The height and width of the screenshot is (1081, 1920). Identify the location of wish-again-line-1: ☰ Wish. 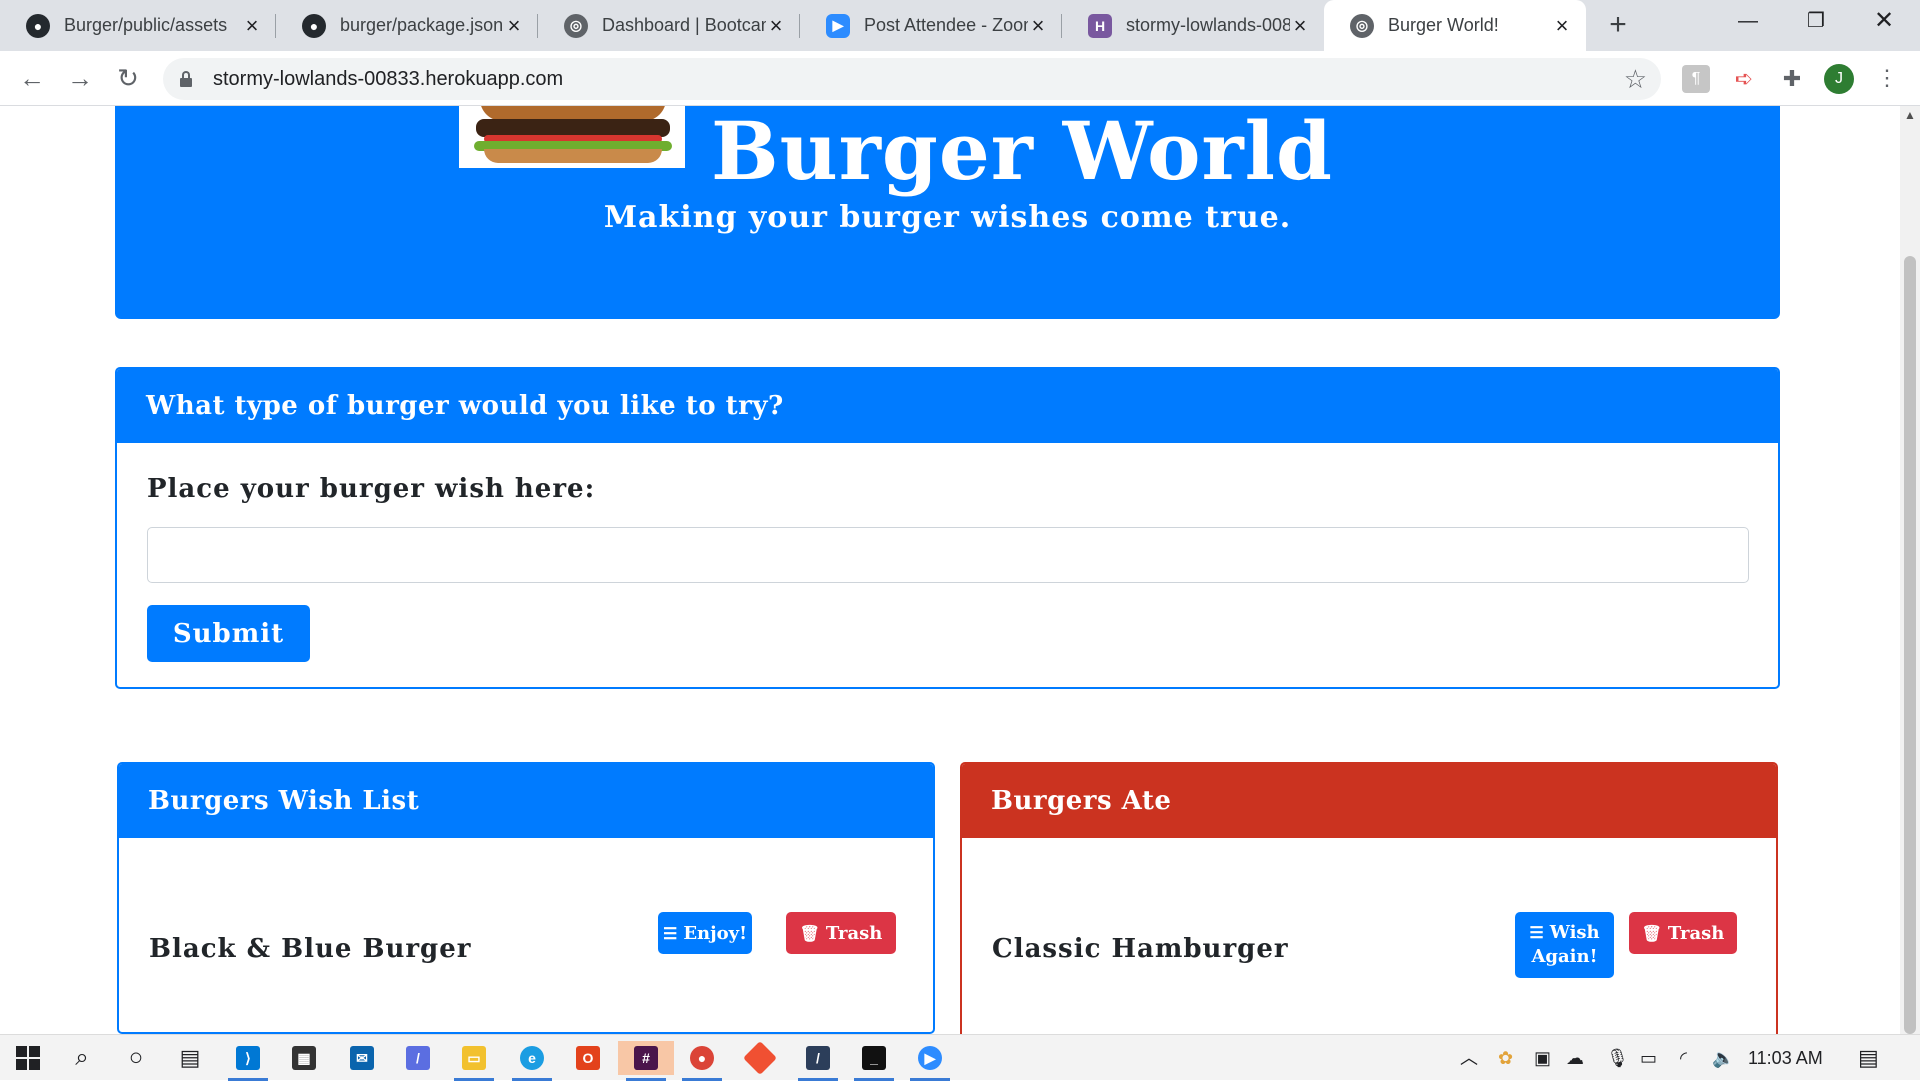
(1564, 932).